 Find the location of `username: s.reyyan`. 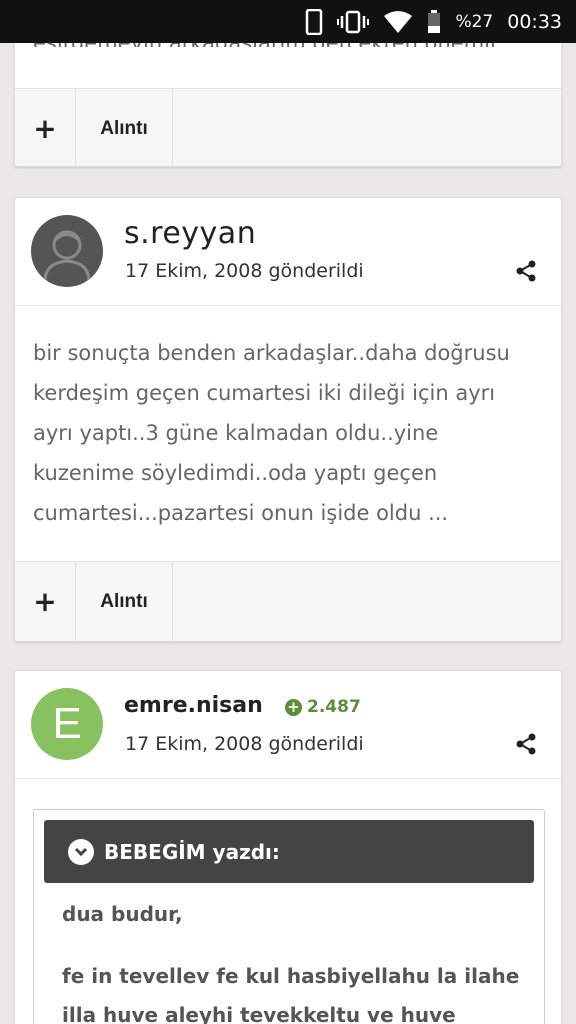

username: s.reyyan is located at coordinates (190, 233).